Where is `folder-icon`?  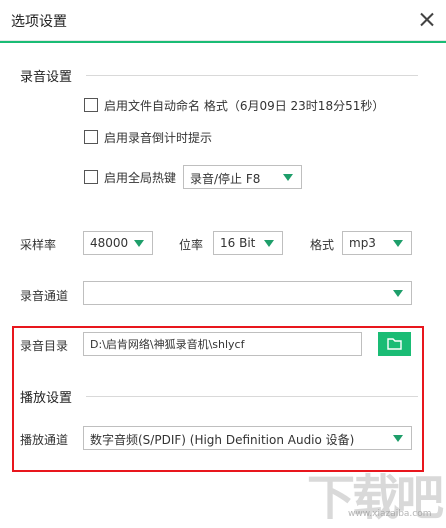
folder-icon is located at coordinates (394, 344).